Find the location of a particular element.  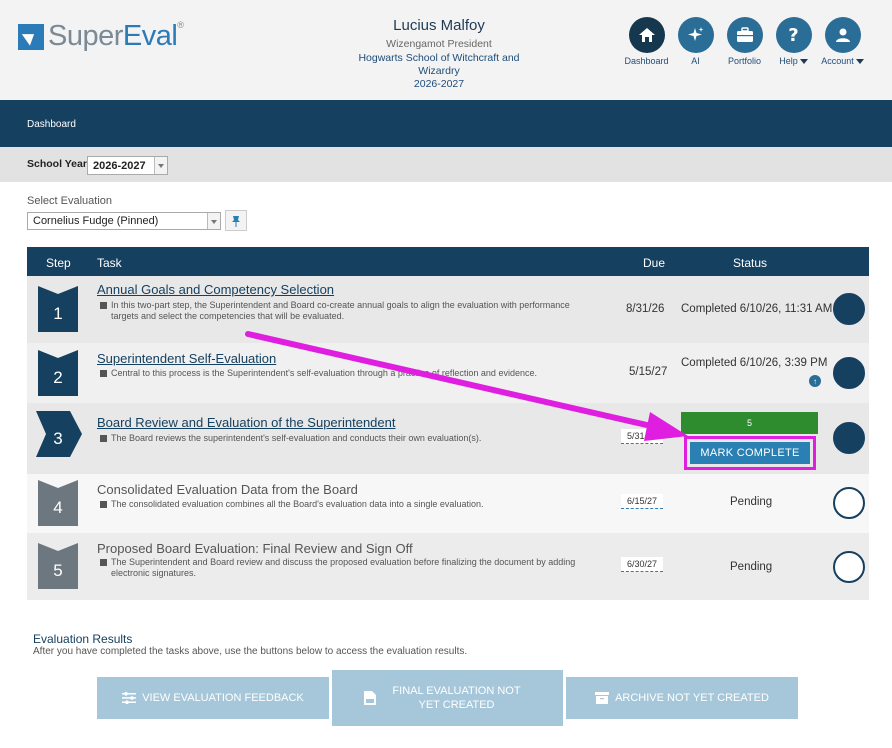

archive-icon is located at coordinates (602, 698).